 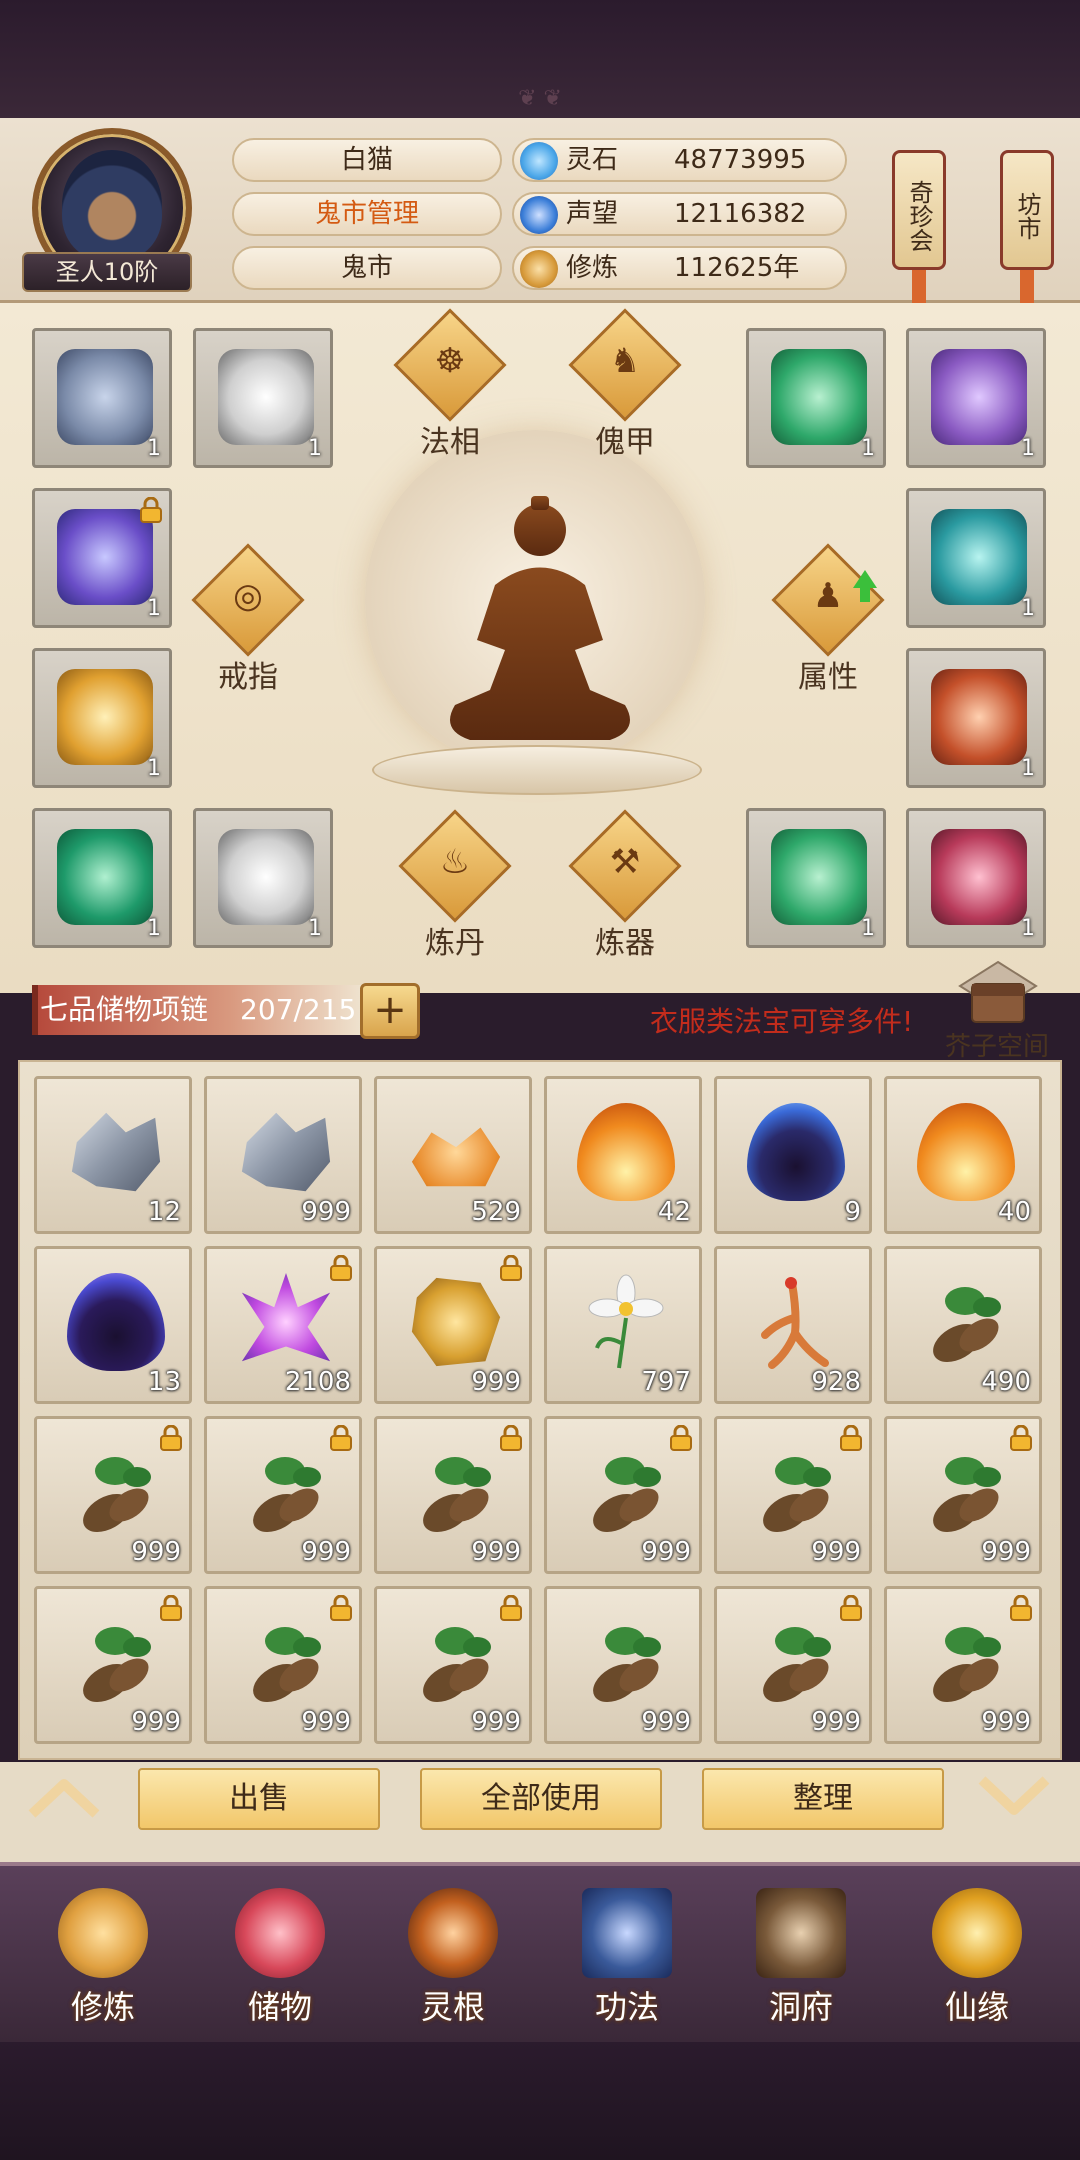 I want to click on bag-item: 490, so click(x=963, y=1325).